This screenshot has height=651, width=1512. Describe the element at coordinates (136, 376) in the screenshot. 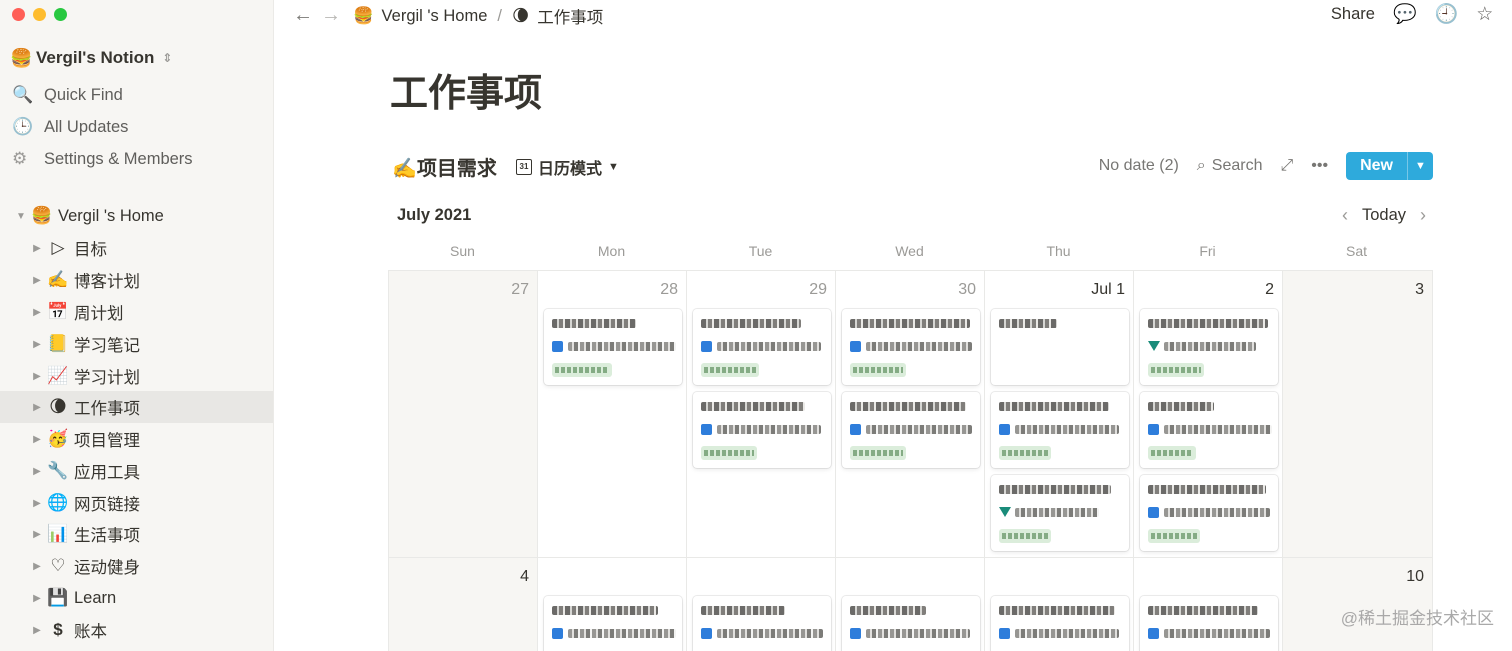

I see `sidebar-item-study-plan: ▶ 📈 学习计划` at that location.